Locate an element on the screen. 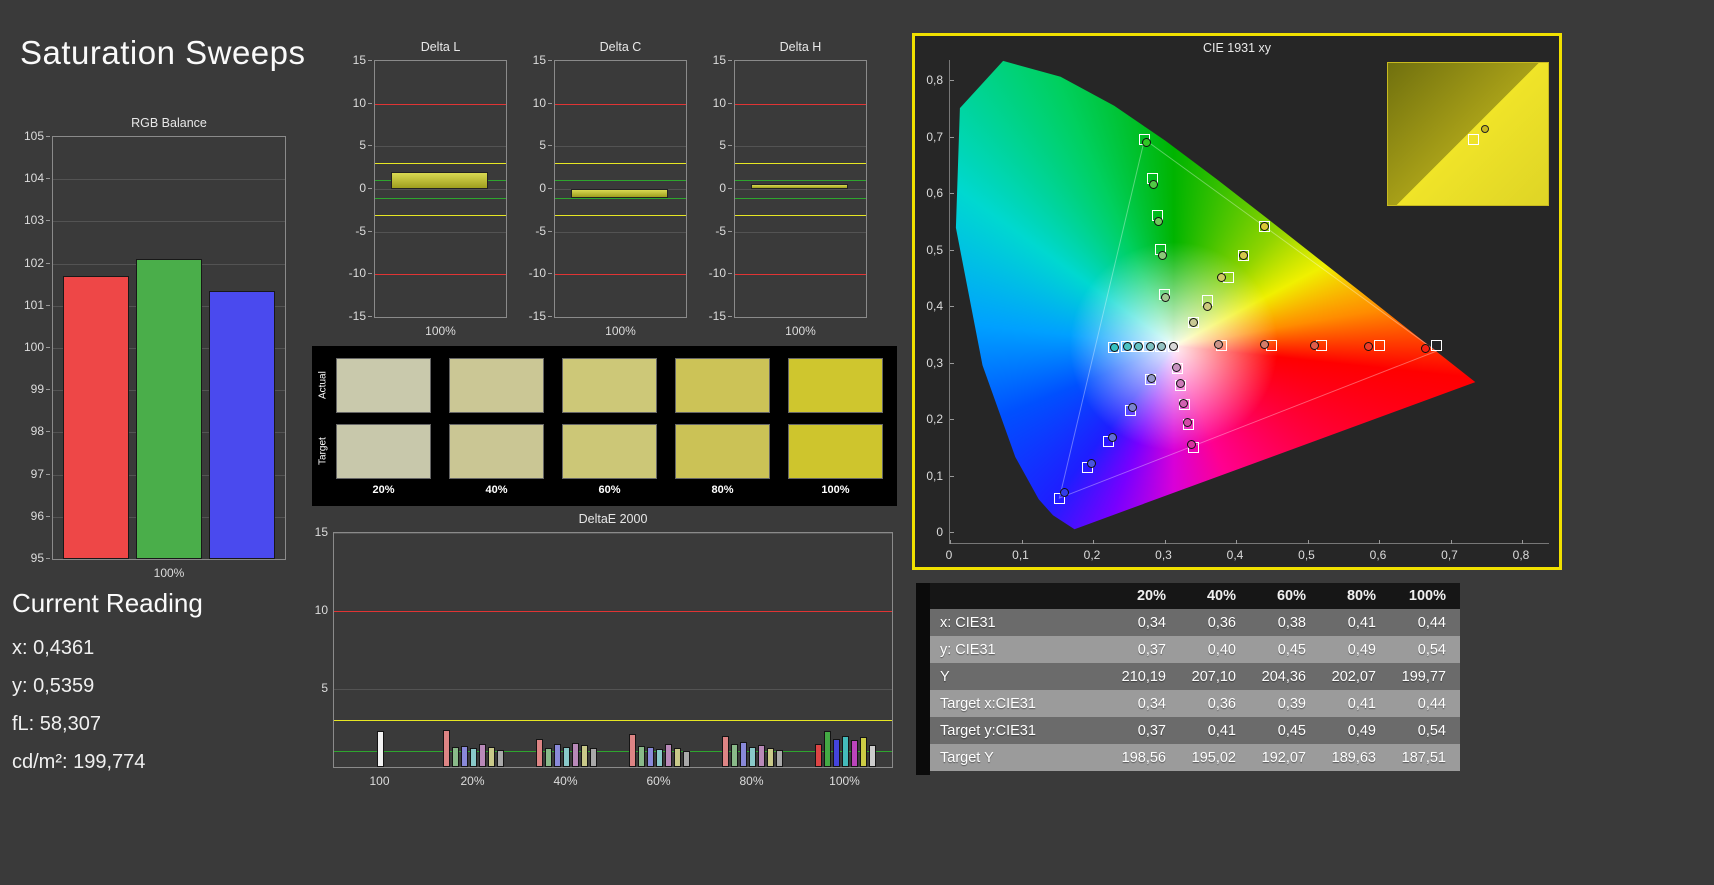 The height and width of the screenshot is (885, 1714). delta-chart: Delta C 15 10 5 0 -5 -10 -15 100% is located at coordinates (607, 191).